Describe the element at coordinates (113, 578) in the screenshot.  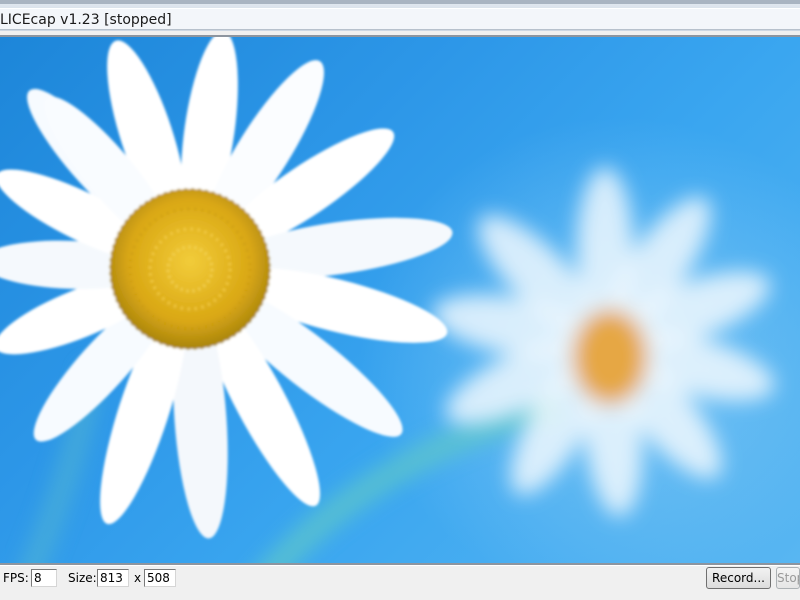
I see `width-input` at that location.